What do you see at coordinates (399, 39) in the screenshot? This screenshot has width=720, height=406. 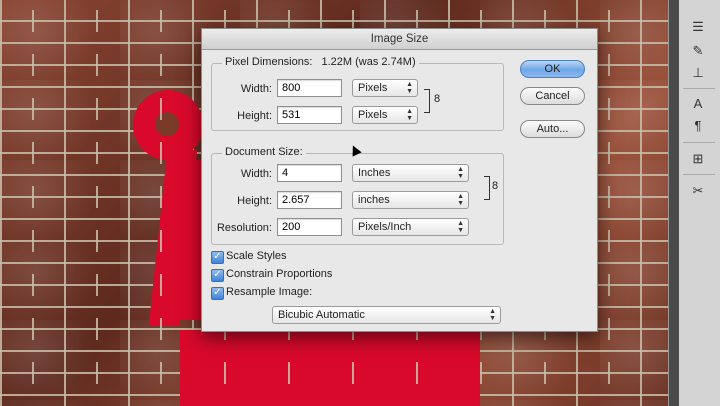 I see `dialog-title: Image Size` at bounding box center [399, 39].